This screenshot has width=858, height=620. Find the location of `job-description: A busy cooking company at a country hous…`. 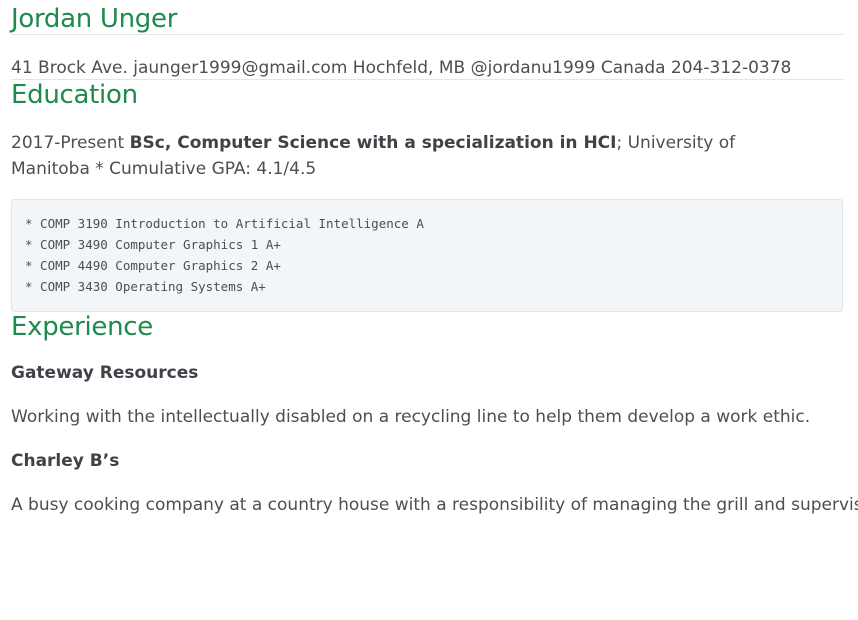

job-description: A busy cooking company at a country hous… is located at coordinates (434, 505).